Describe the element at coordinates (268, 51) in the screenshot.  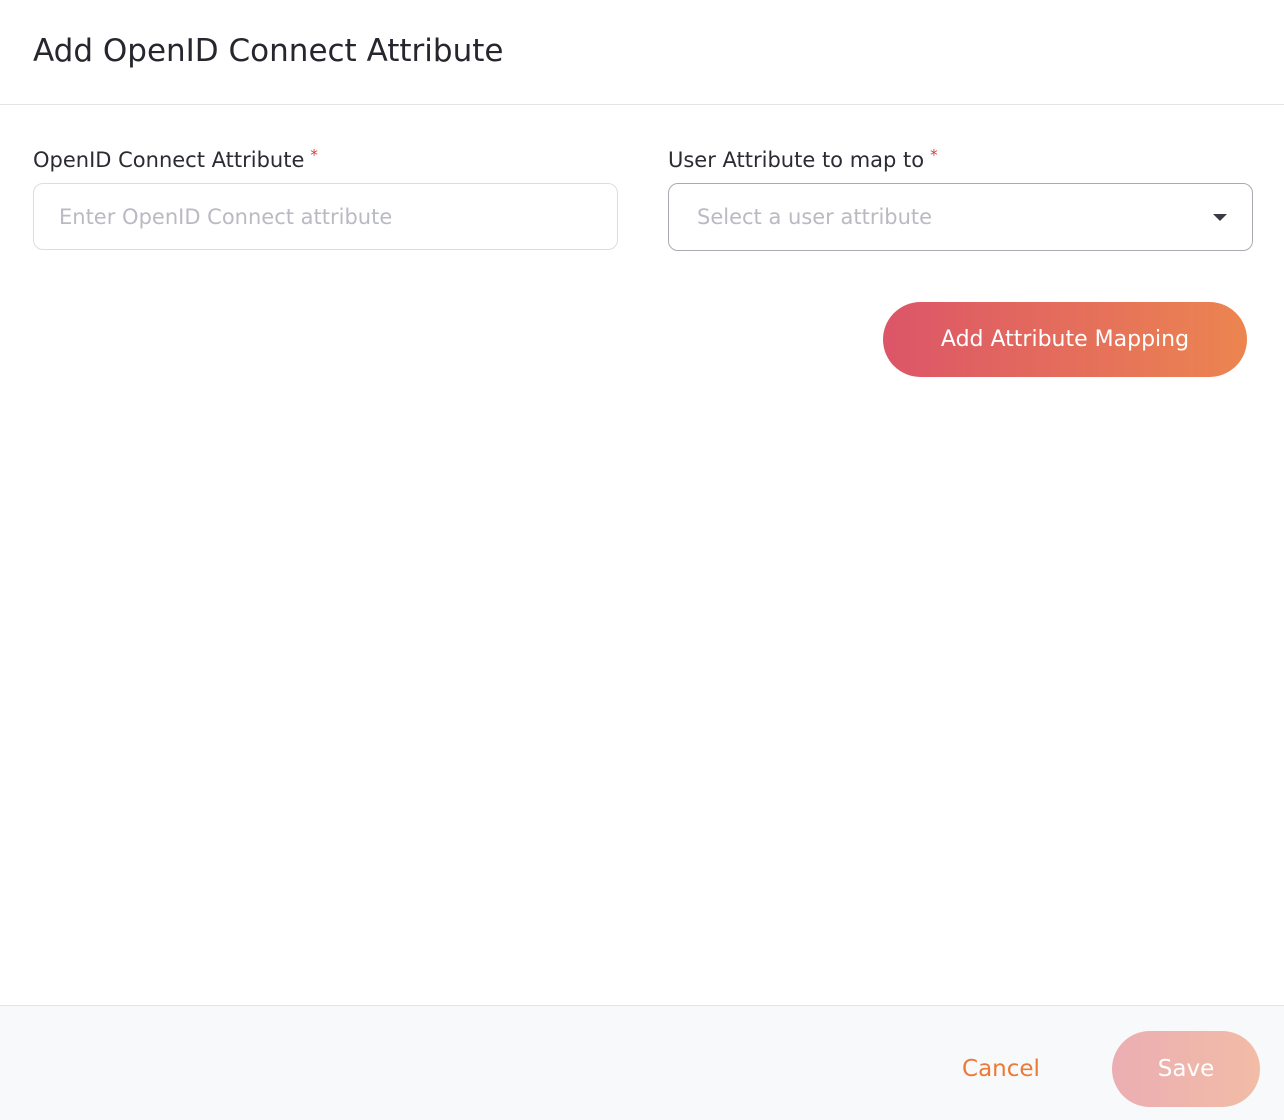
I see `dialog-title: Add OpenID Connect Attribute` at that location.